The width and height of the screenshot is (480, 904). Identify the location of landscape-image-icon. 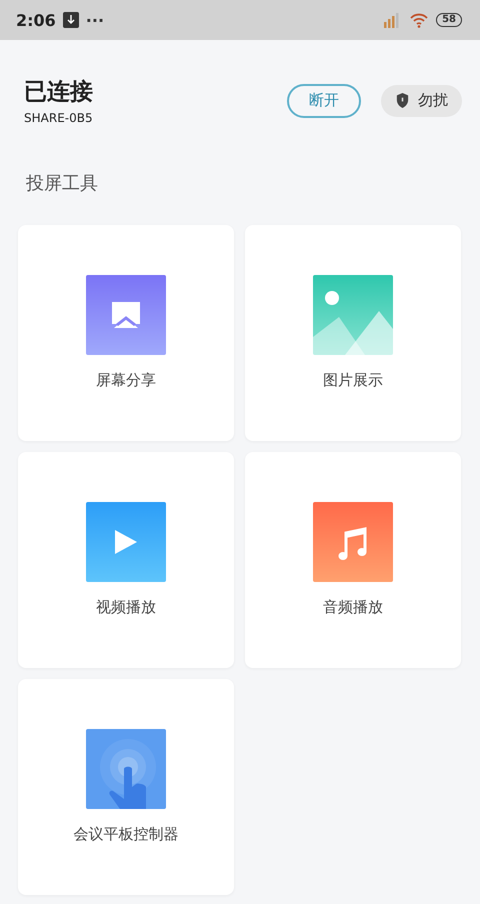
(353, 315).